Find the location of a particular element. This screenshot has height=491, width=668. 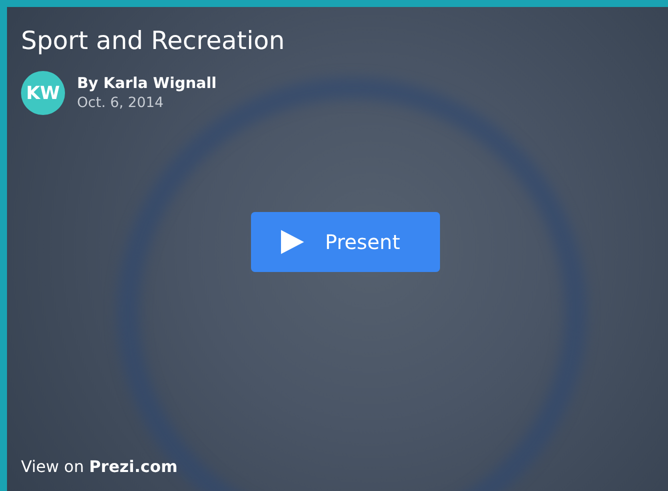

avatar-initials: KW is located at coordinates (43, 93).